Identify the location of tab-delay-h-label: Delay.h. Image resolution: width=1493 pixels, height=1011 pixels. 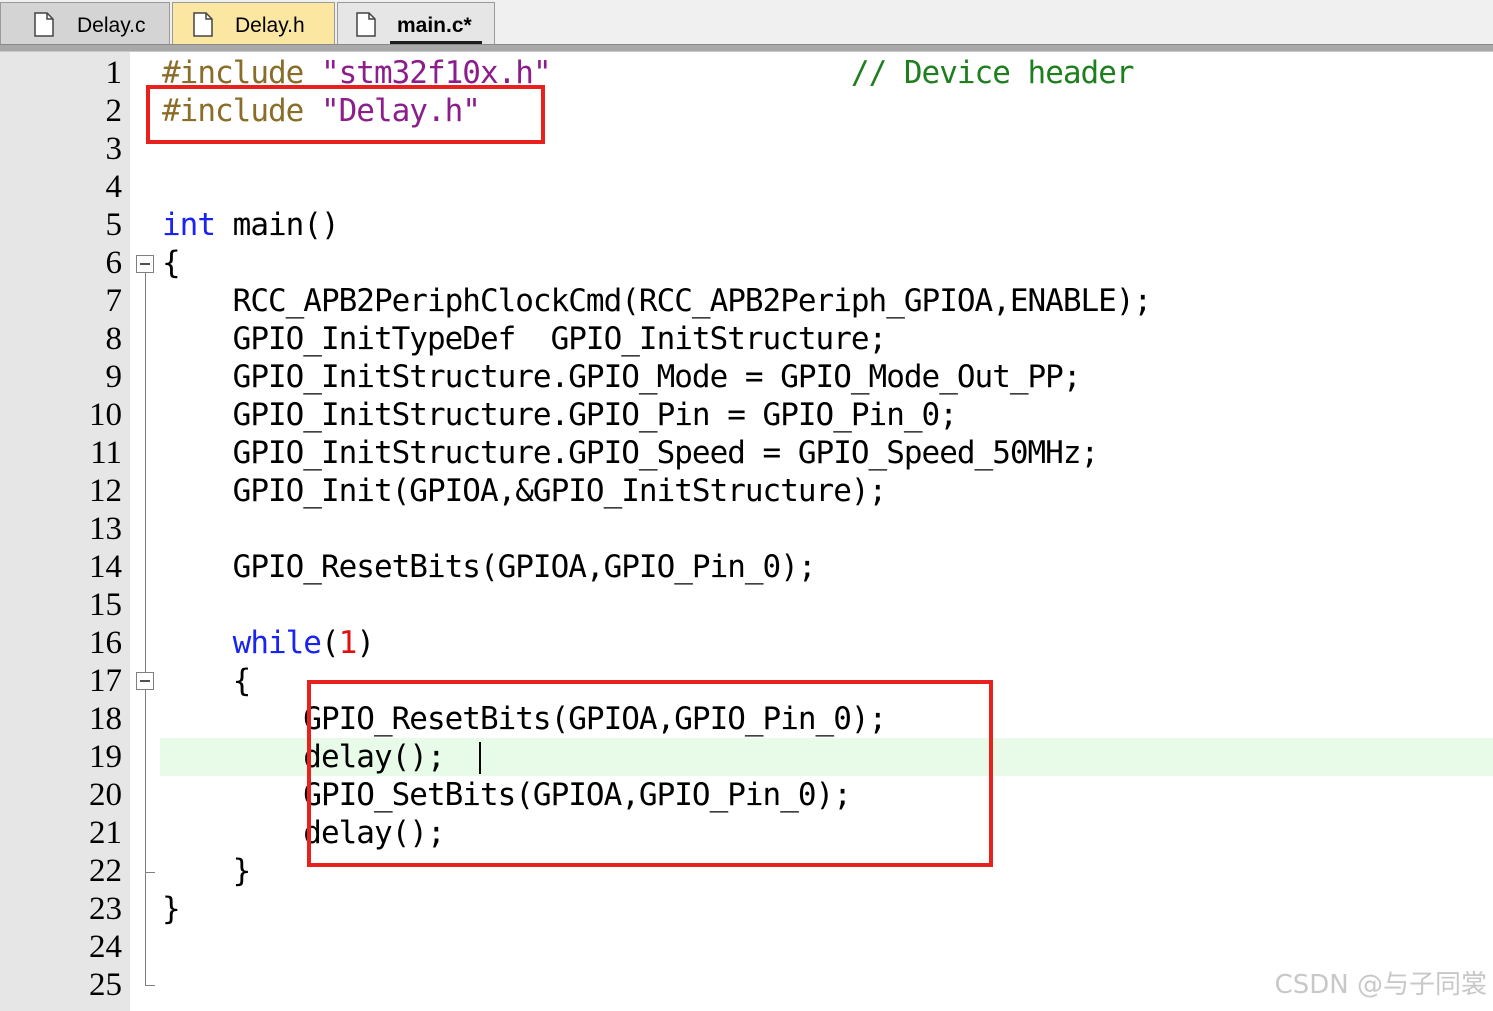
(270, 25).